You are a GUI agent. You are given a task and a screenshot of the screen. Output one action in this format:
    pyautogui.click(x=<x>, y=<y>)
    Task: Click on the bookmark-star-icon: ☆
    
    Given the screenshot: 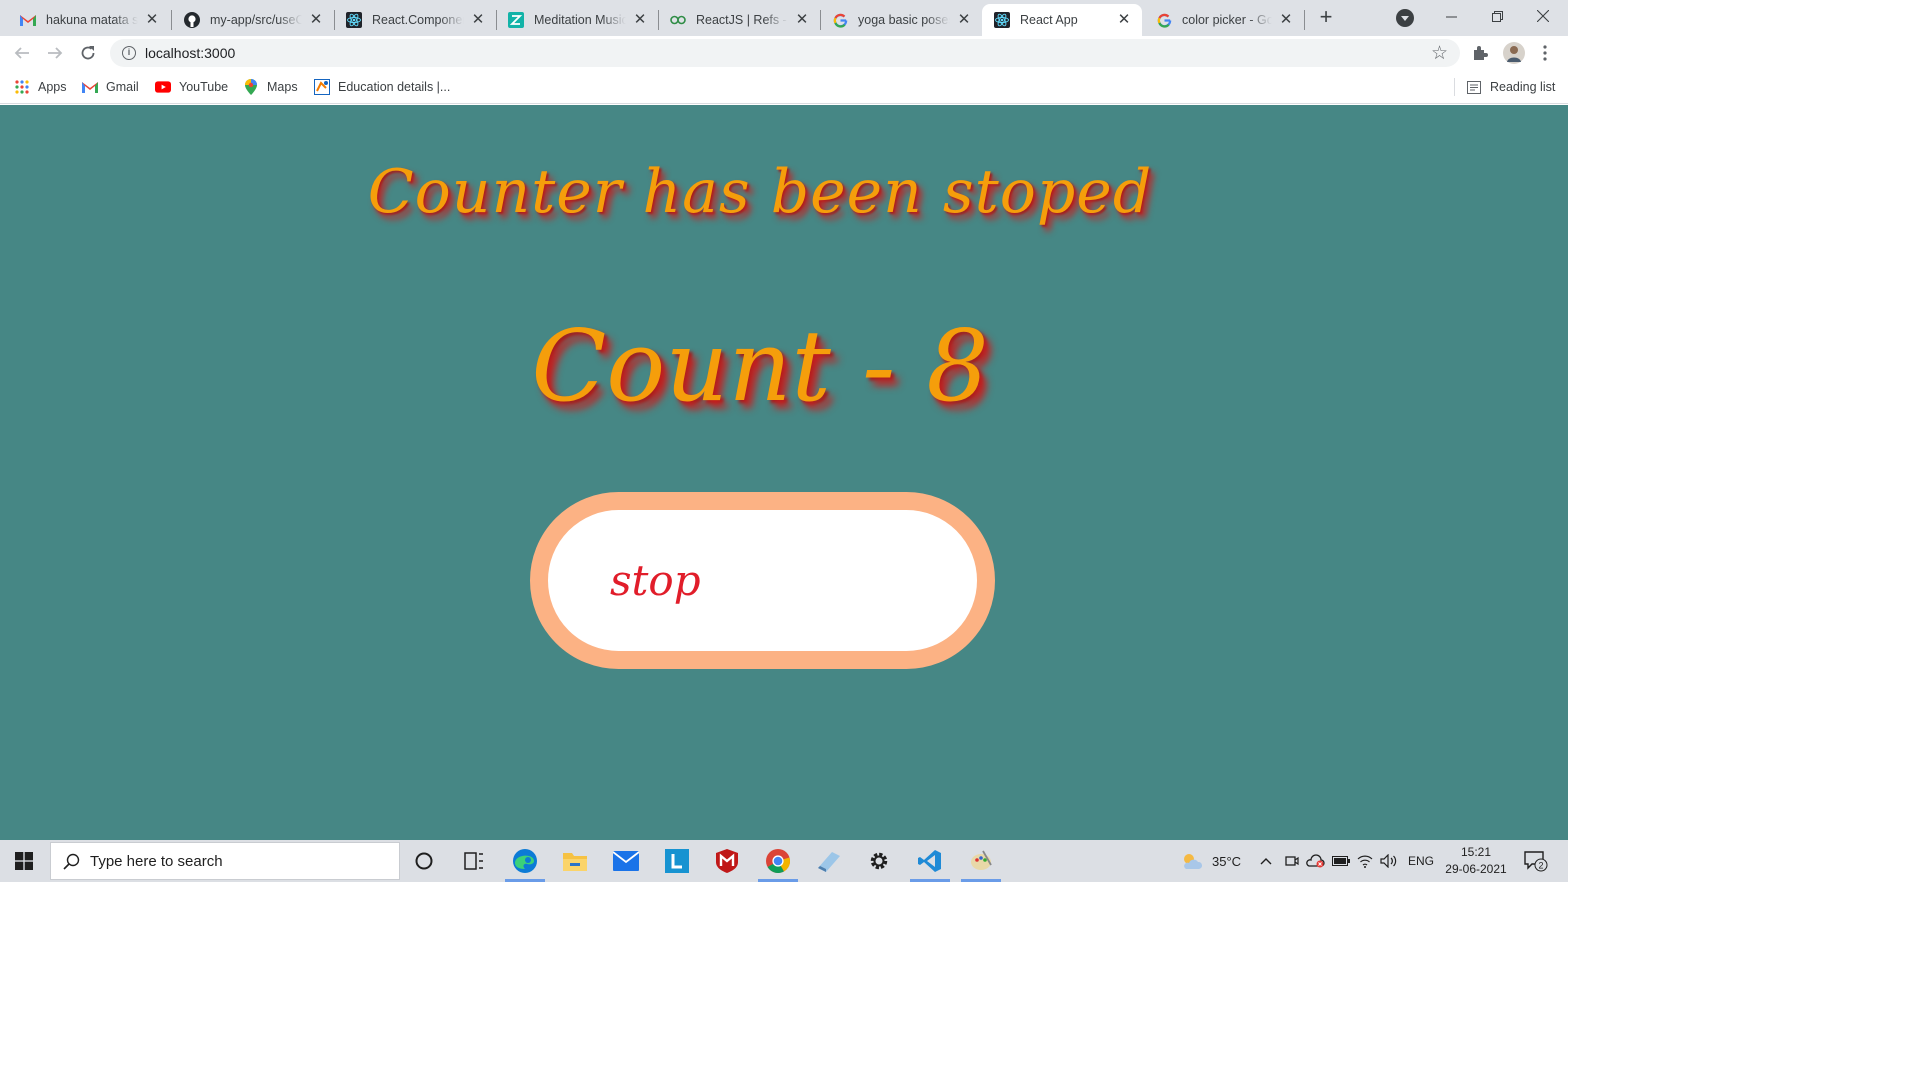 What is the action you would take?
    pyautogui.click(x=1439, y=53)
    